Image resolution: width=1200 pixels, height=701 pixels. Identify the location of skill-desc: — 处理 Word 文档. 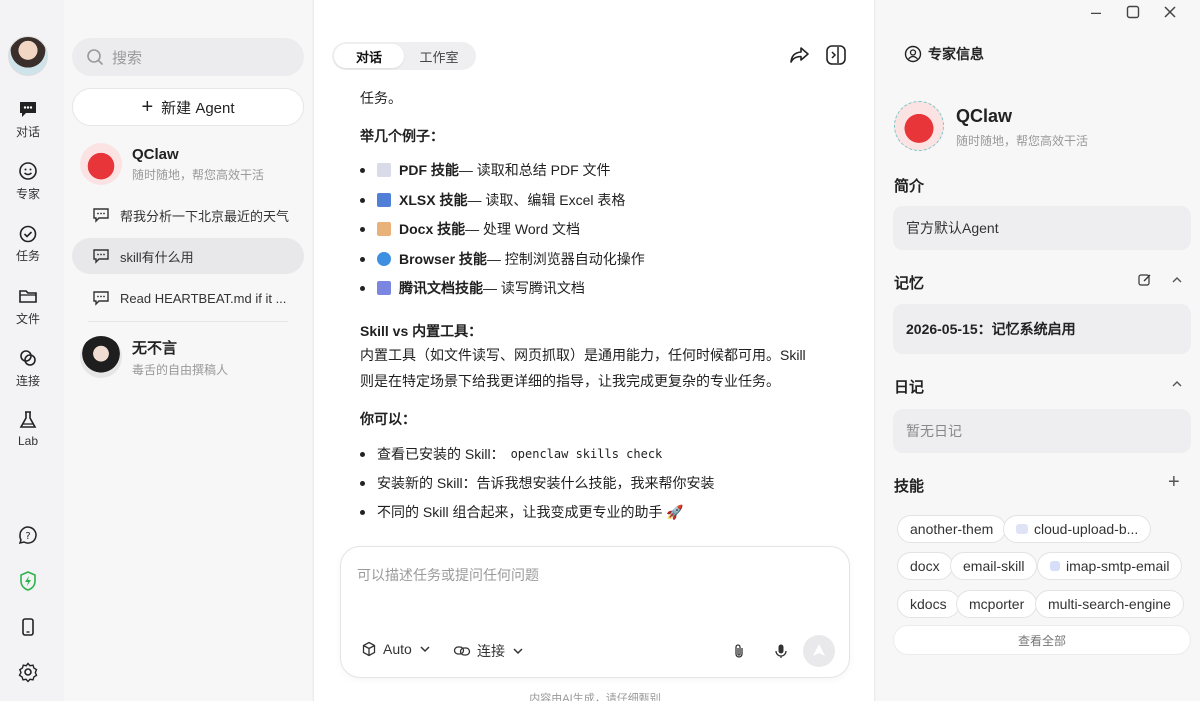
(522, 229).